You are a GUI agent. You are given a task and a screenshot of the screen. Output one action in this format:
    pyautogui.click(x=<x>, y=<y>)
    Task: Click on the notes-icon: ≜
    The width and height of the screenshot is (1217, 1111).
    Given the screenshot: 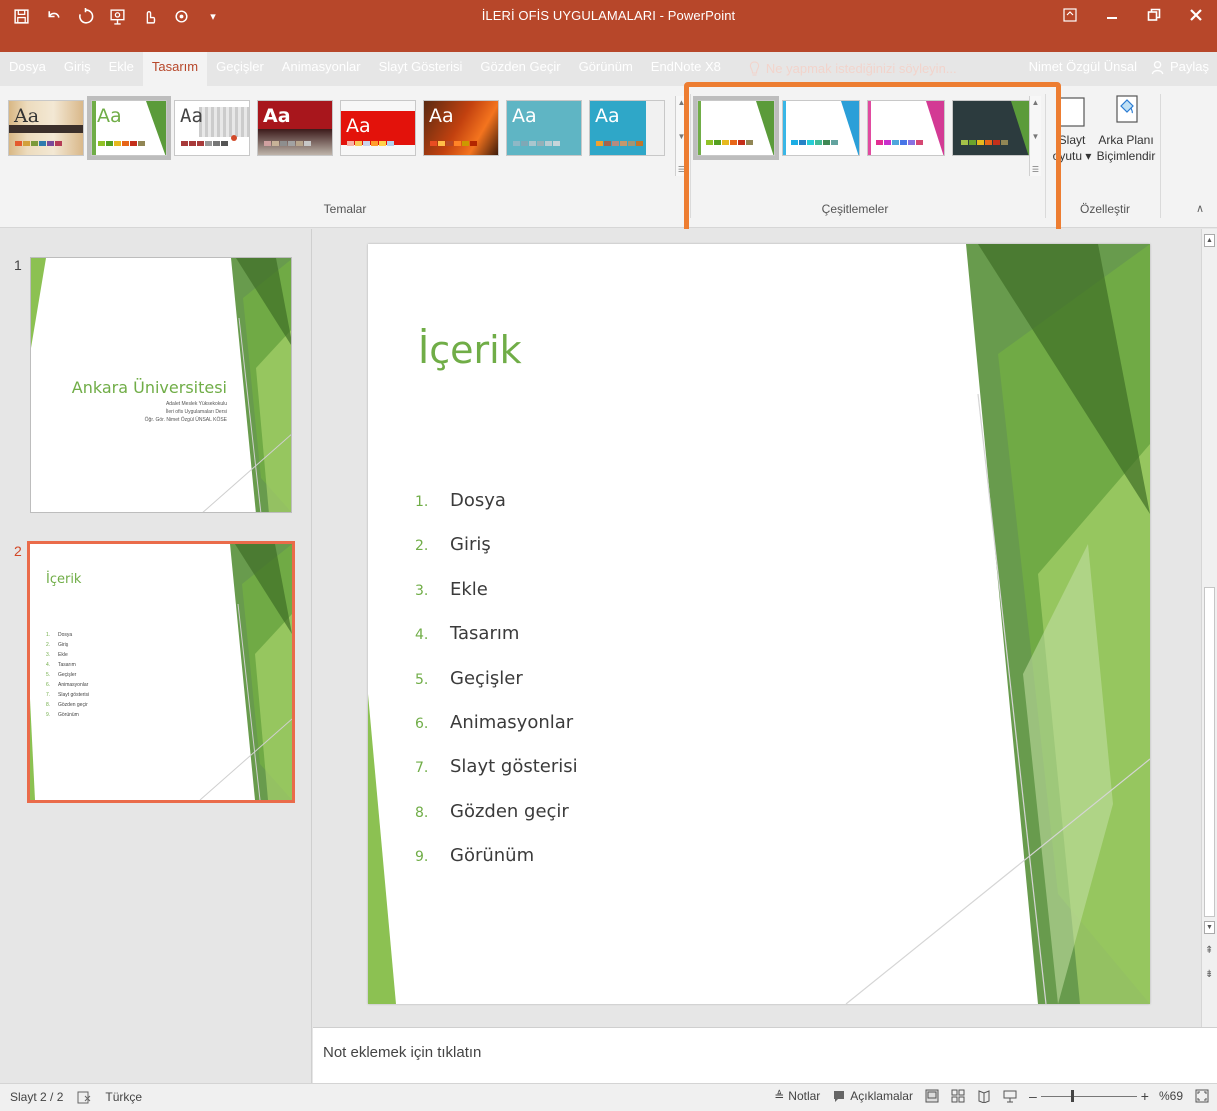 What is the action you would take?
    pyautogui.click(x=779, y=1096)
    